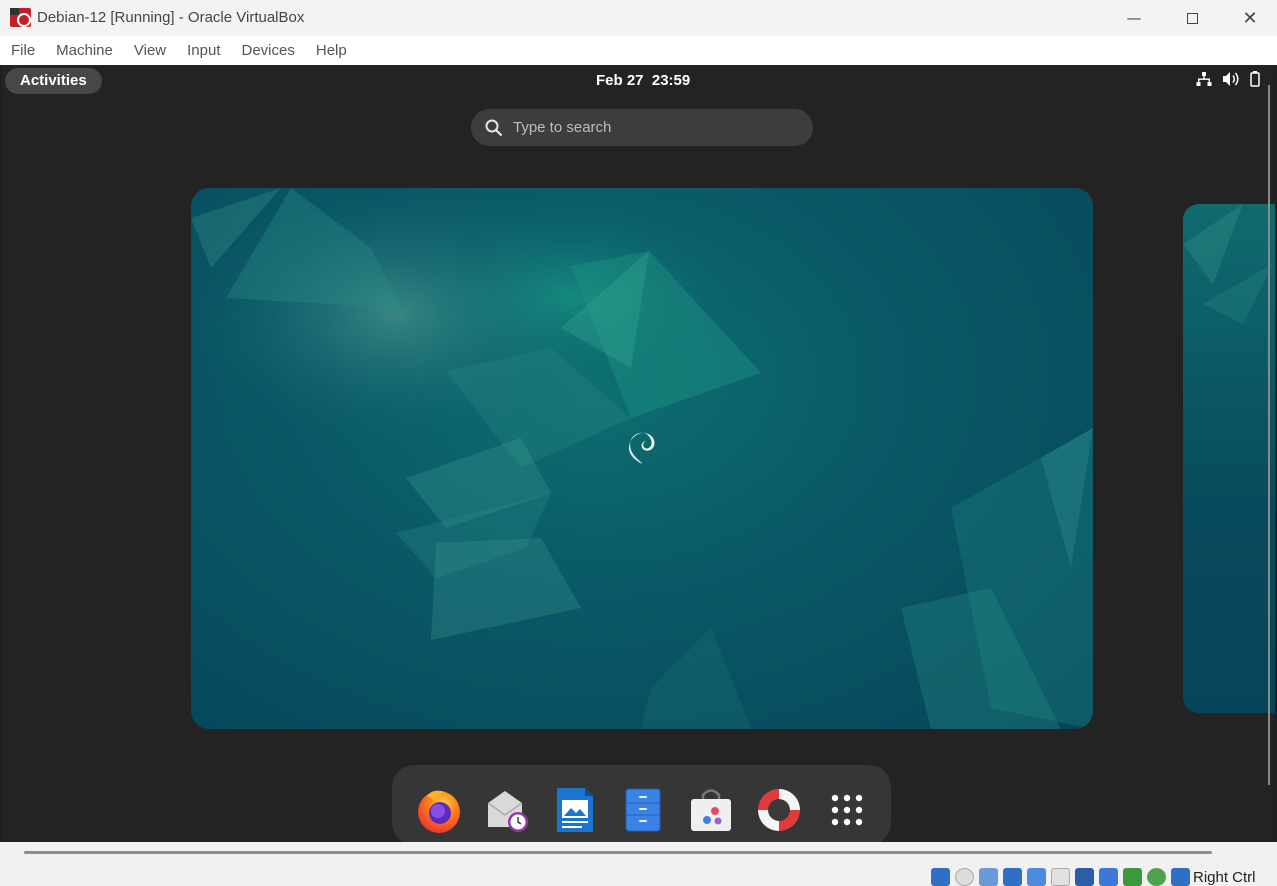 The height and width of the screenshot is (886, 1277). I want to click on mouse-integration-icon, so click(1156, 877).